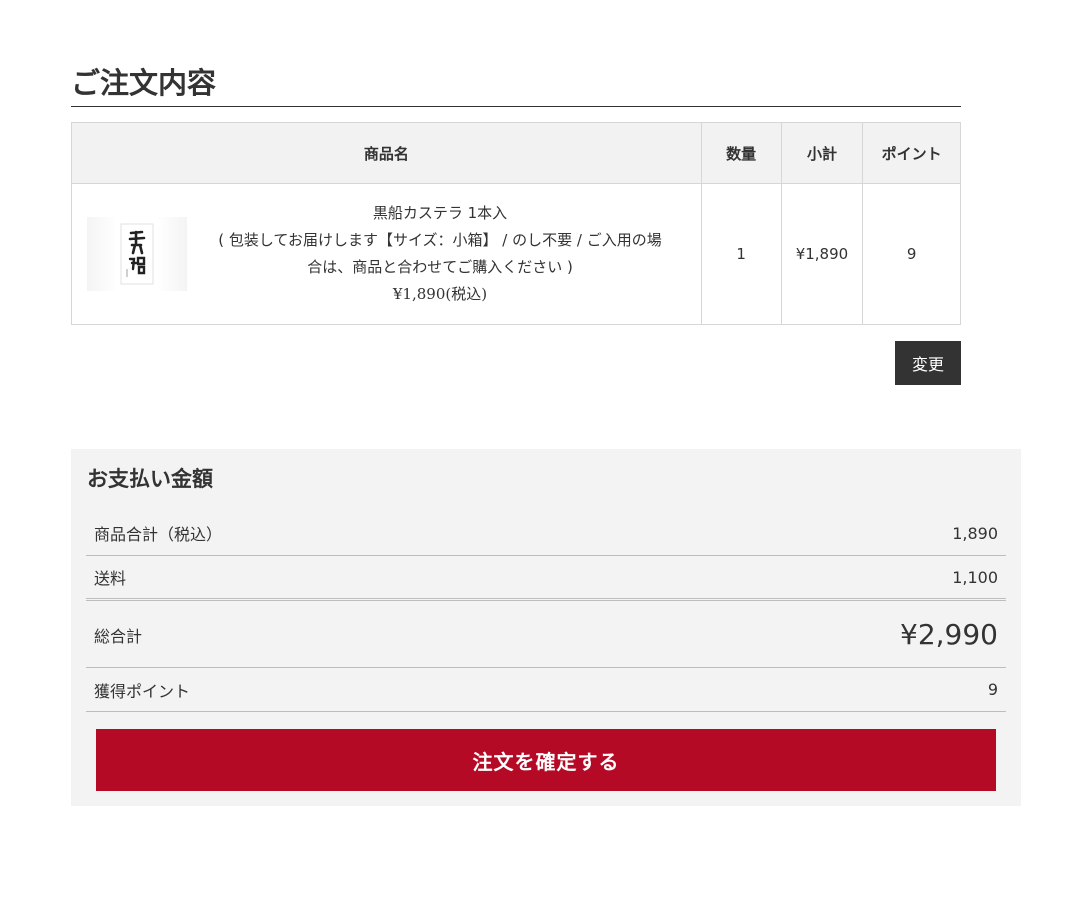  I want to click on product-points: 9, so click(911, 254).